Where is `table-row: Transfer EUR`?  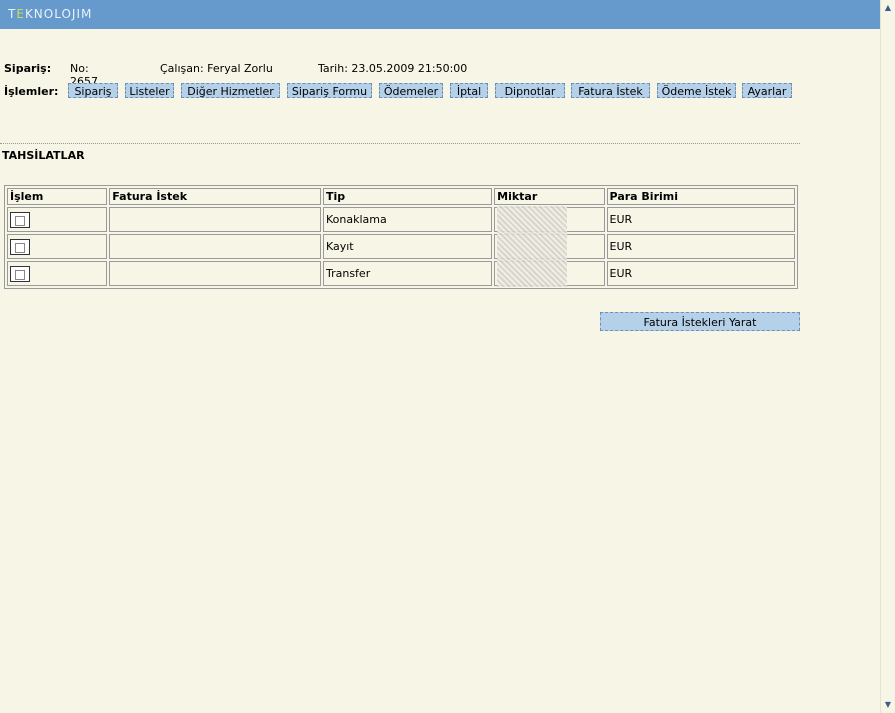 table-row: Transfer EUR is located at coordinates (401, 273).